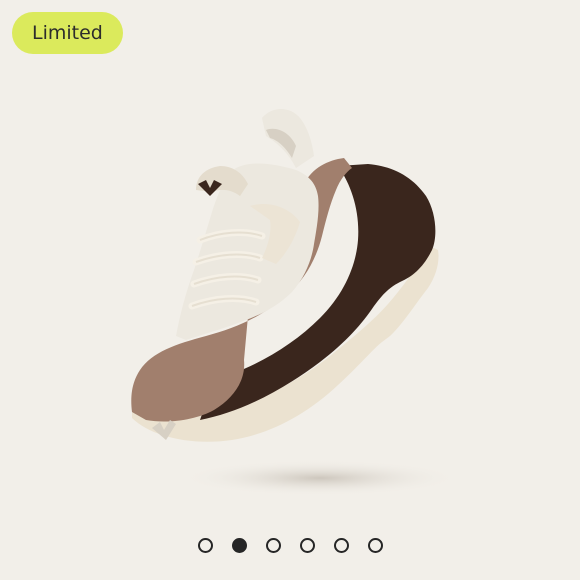 This screenshot has height=580, width=580. What do you see at coordinates (320, 478) in the screenshot?
I see `shoe-shadow` at bounding box center [320, 478].